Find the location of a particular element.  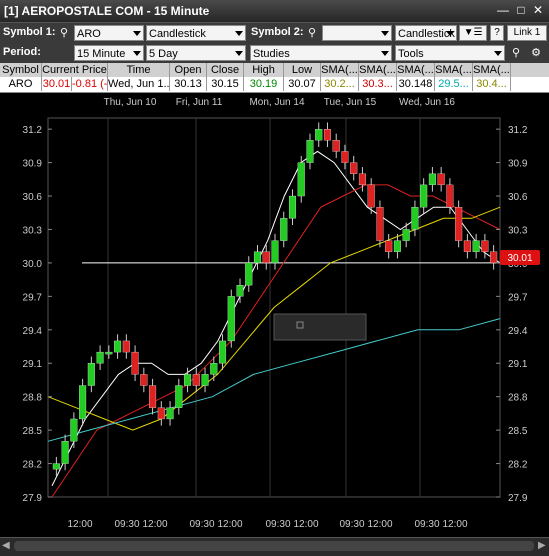

maximize-icon: □ is located at coordinates (521, 10).